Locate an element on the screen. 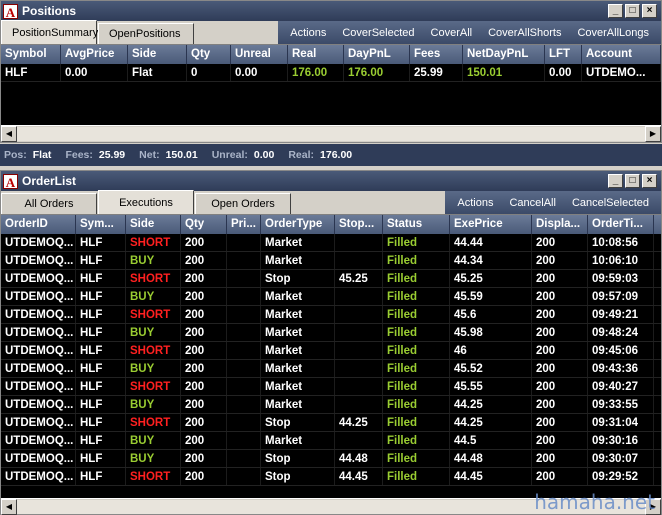 The height and width of the screenshot is (515, 662). cell-exeprice: 45.59 is located at coordinates (491, 296).